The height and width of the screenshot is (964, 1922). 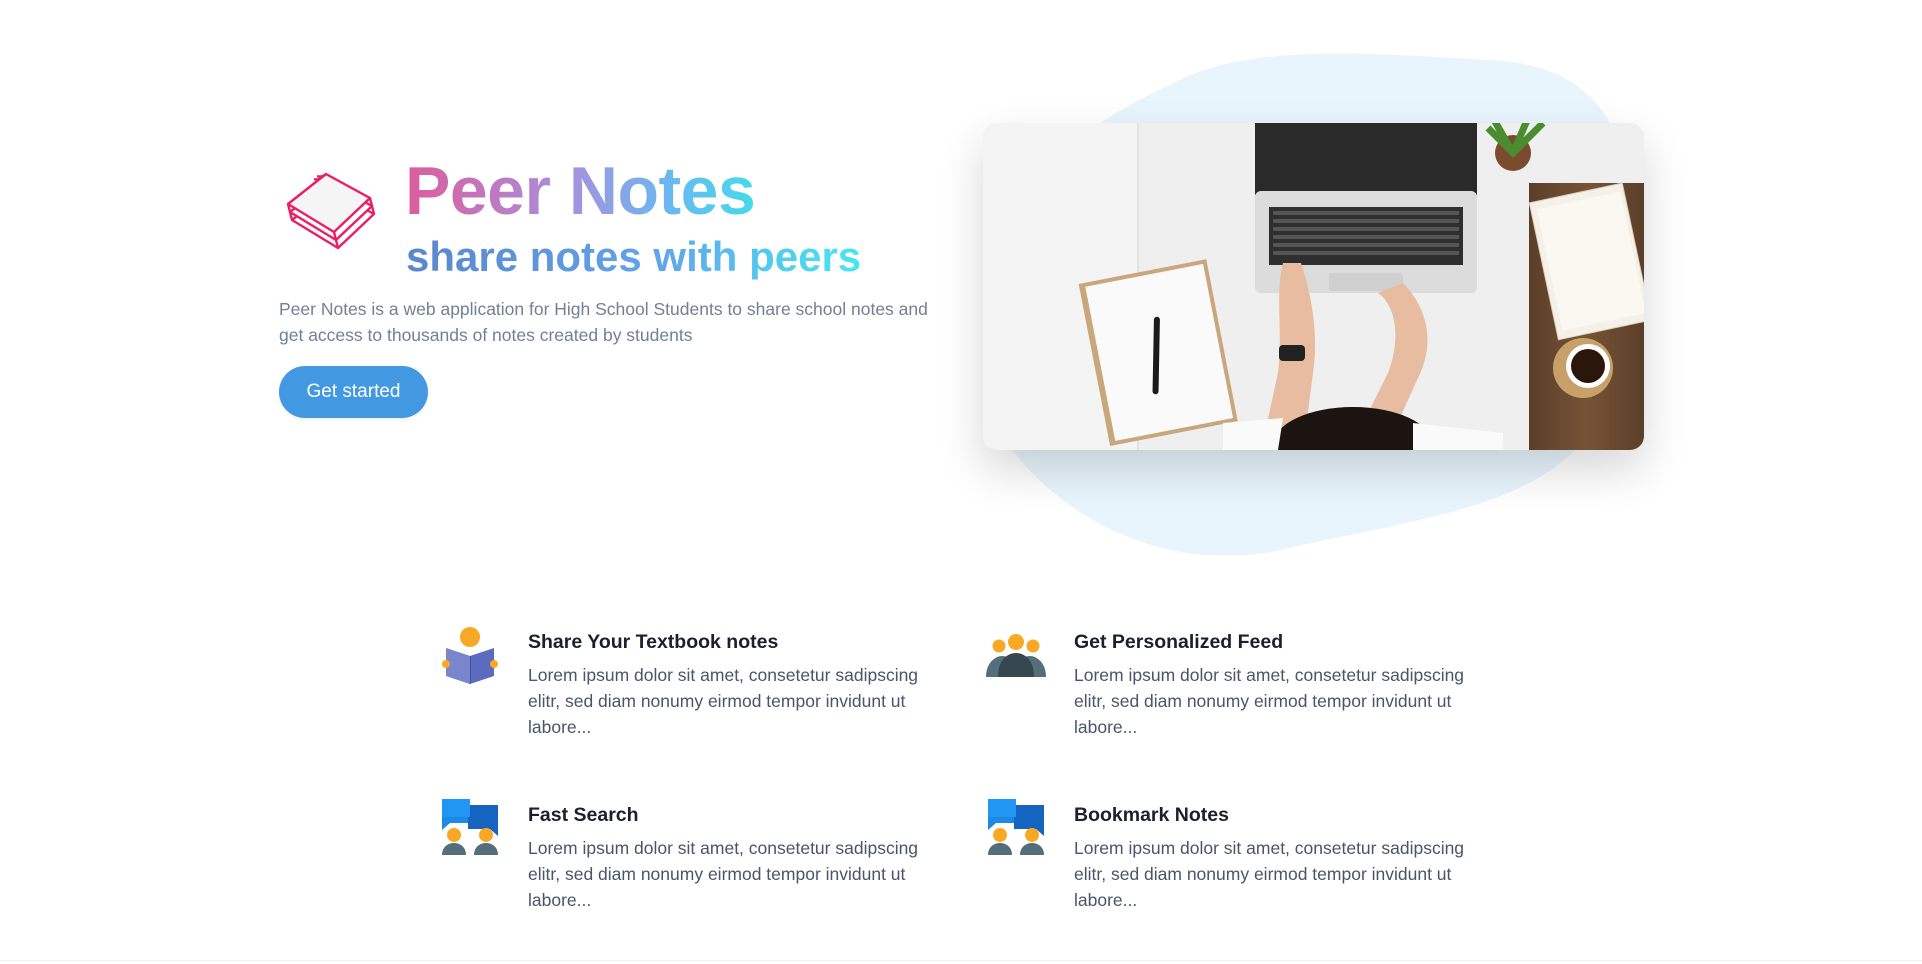 I want to click on section-divider, so click(x=961, y=960).